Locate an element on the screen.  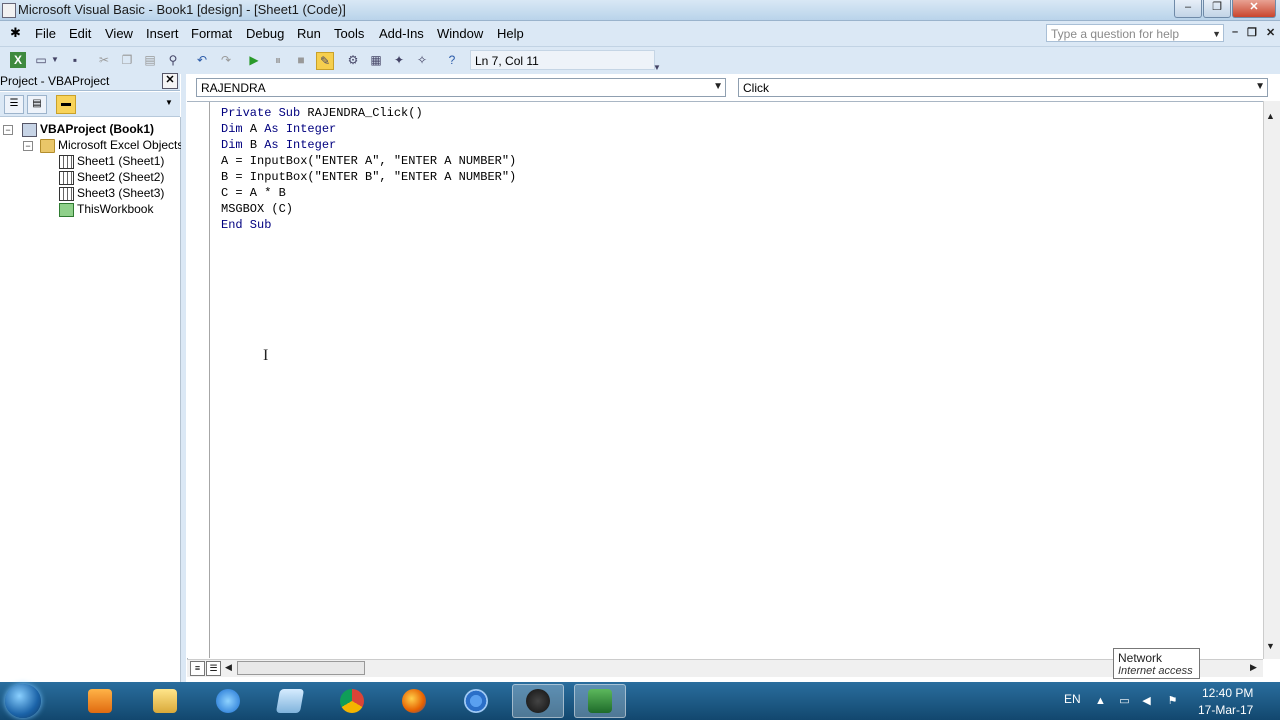
taskbar-chrome is located at coordinates (352, 701).